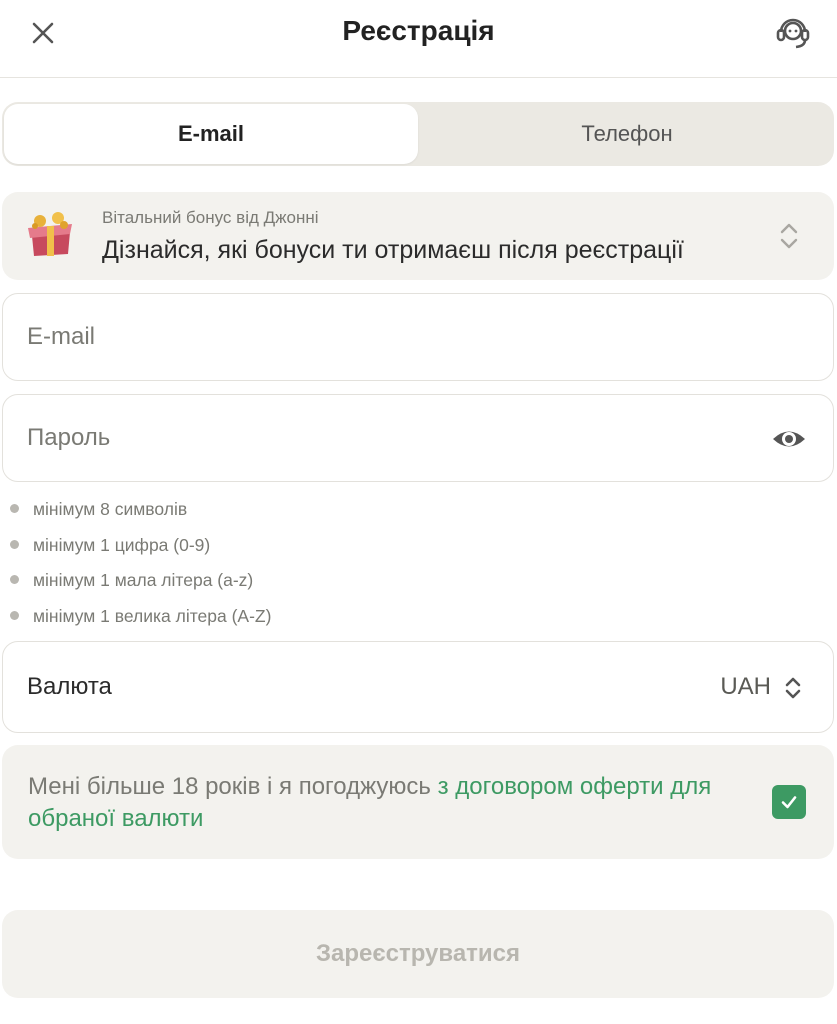 The height and width of the screenshot is (1024, 837). I want to click on checkmark-icon, so click(789, 802).